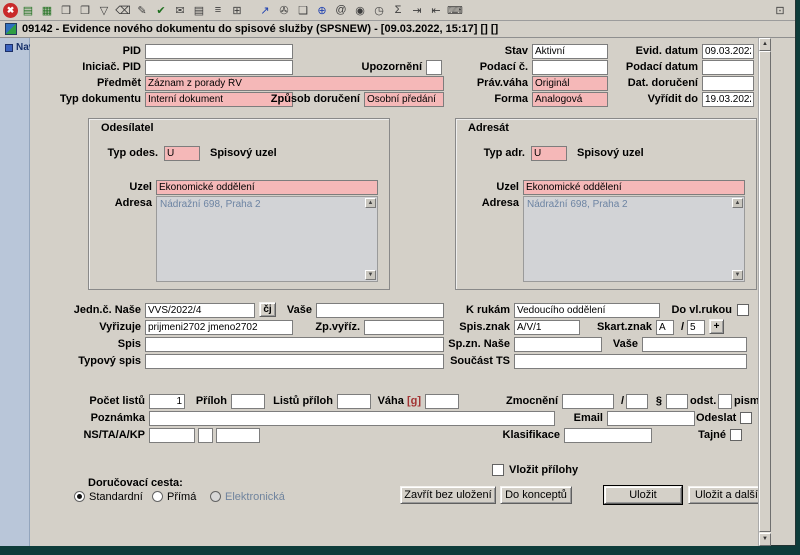 The image size is (800, 555). What do you see at coordinates (455, 10) in the screenshot?
I see `keyboard-icon: ⌨` at bounding box center [455, 10].